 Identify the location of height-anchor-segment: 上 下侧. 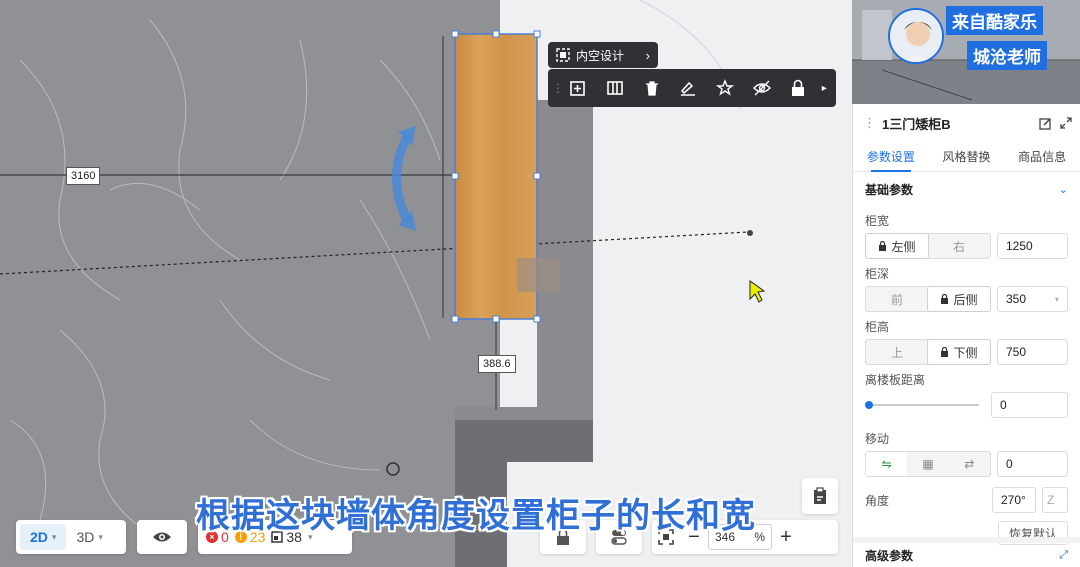
(928, 352).